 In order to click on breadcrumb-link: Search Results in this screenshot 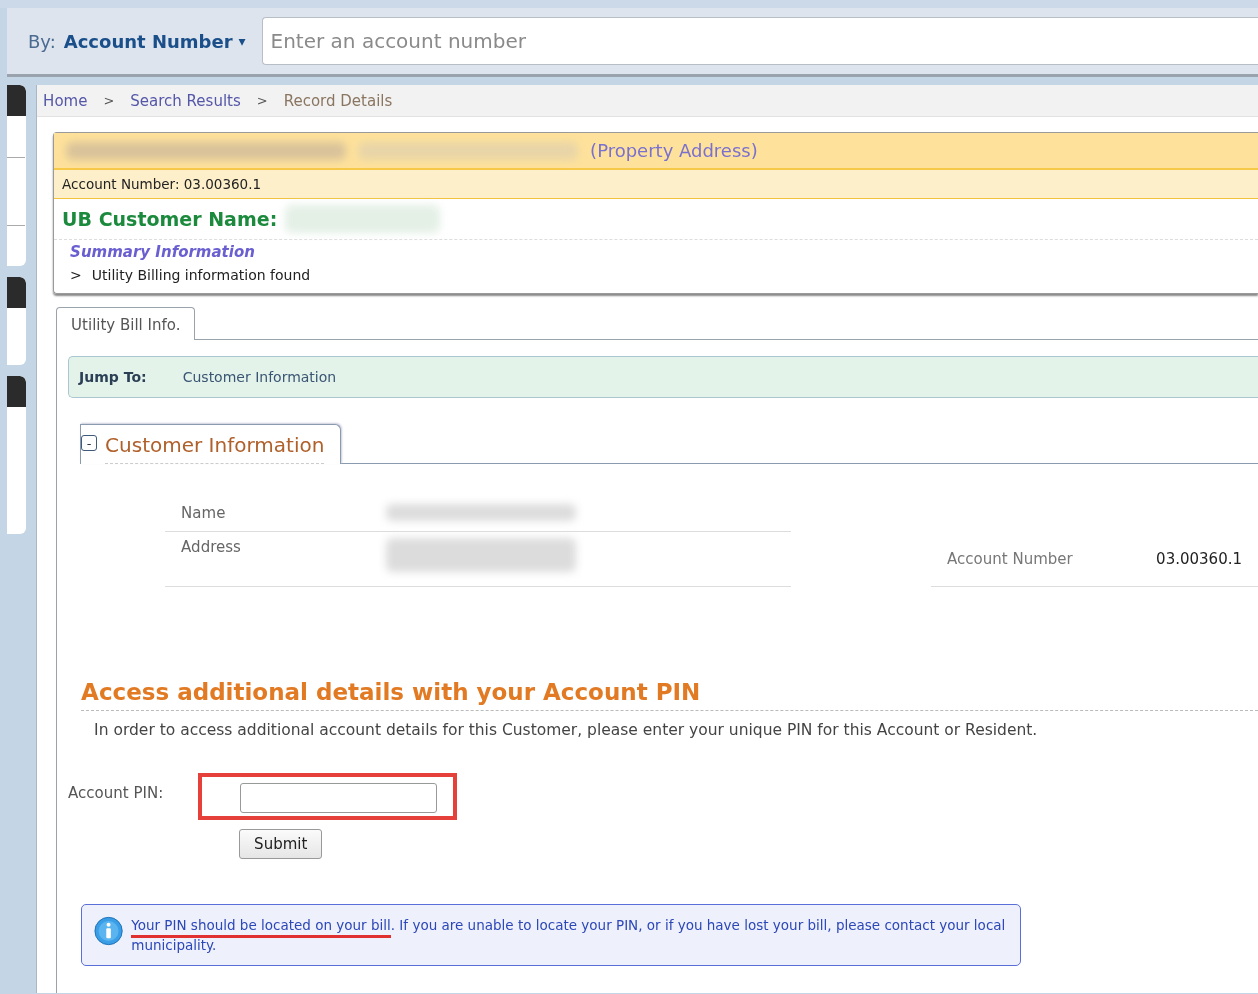, I will do `click(185, 100)`.